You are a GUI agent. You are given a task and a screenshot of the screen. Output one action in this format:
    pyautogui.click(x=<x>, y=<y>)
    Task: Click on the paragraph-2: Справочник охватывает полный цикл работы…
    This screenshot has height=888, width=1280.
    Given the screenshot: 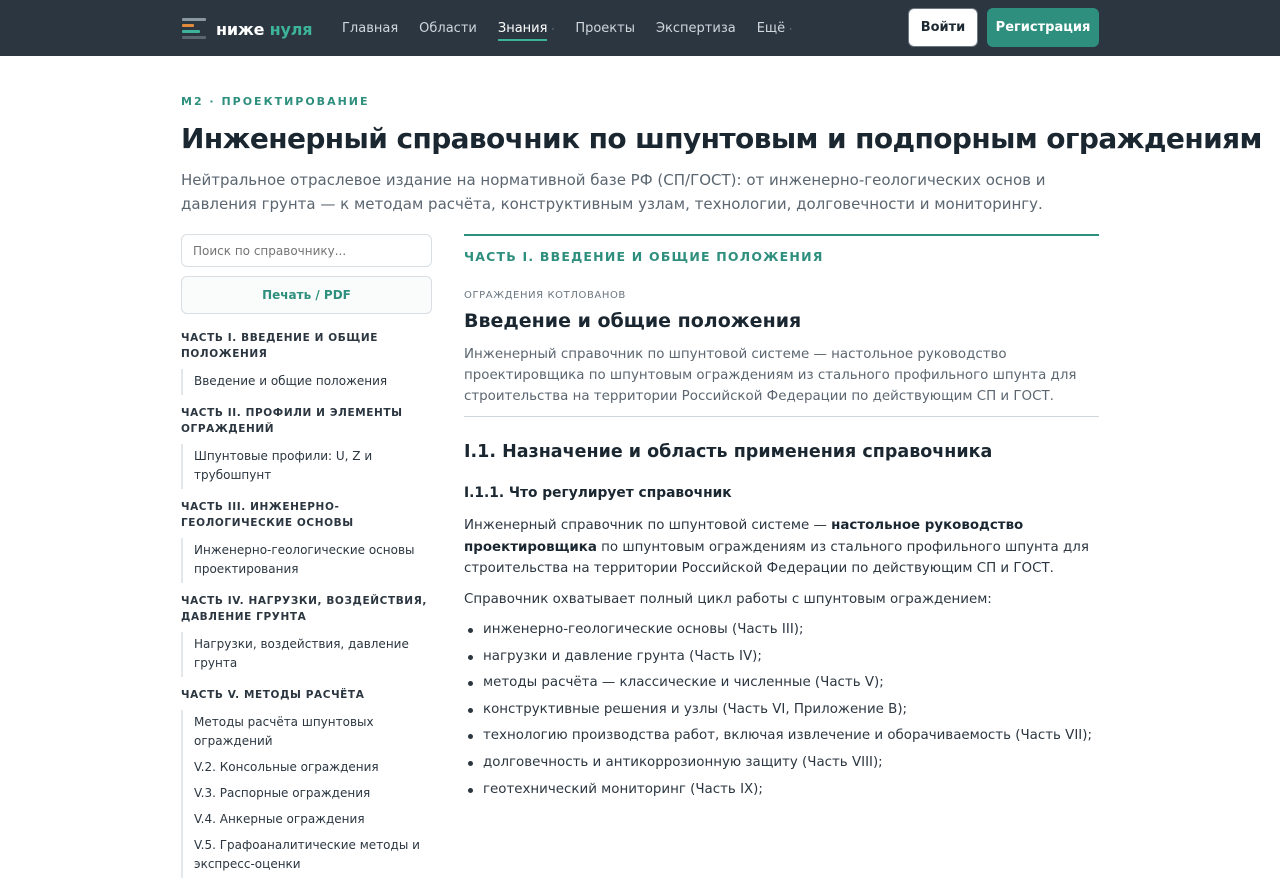 What is the action you would take?
    pyautogui.click(x=728, y=599)
    